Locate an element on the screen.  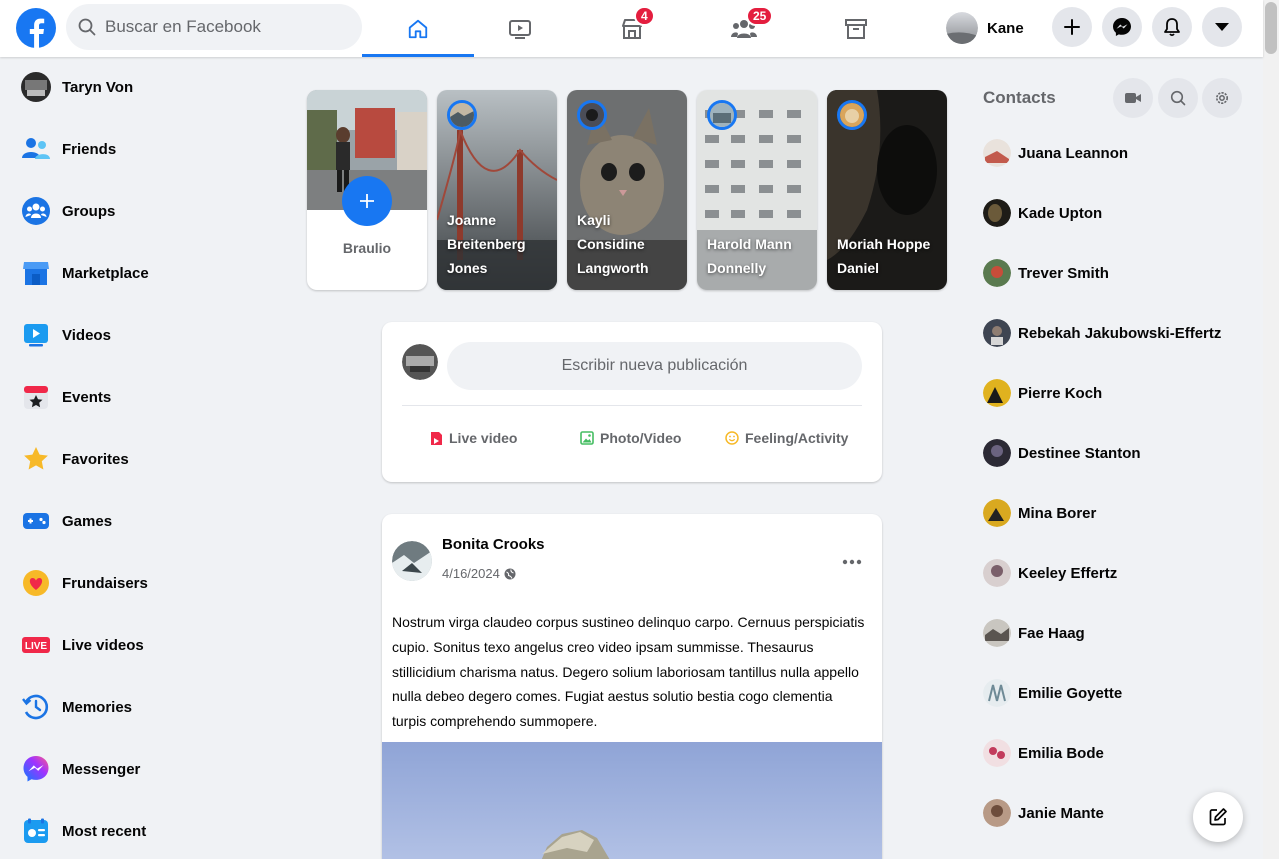
scrollbar-track is located at coordinates (1271, 429).